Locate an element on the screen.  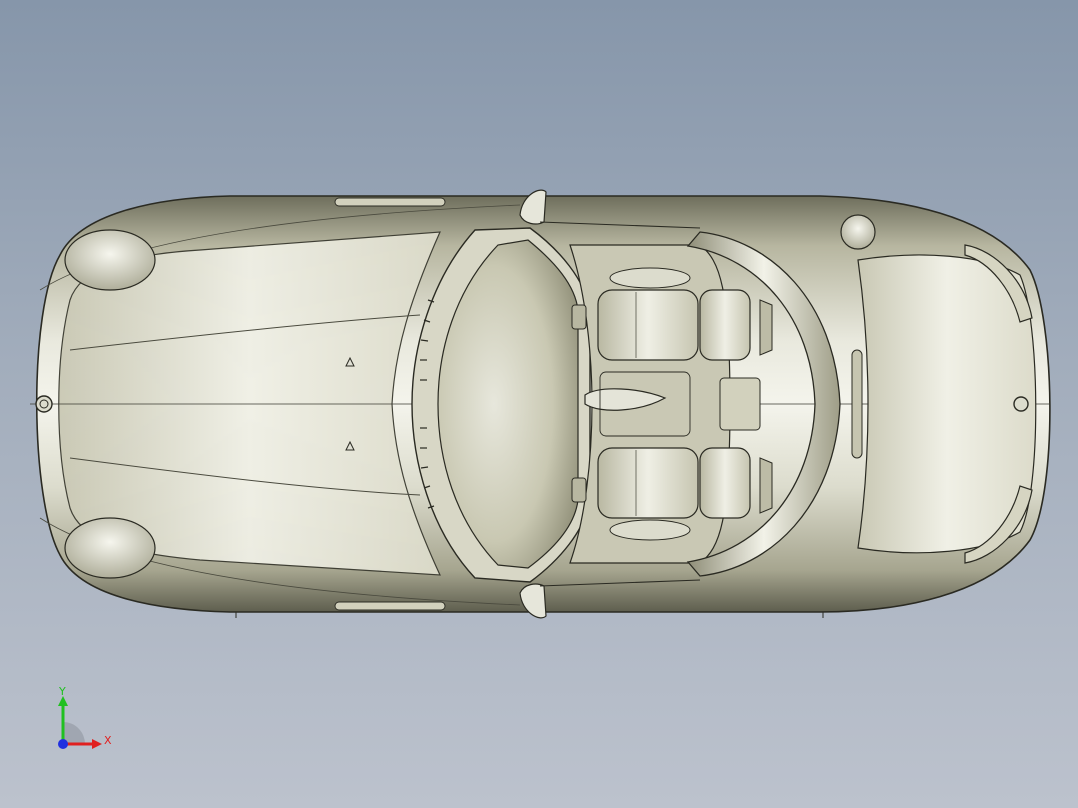
seat-left-cushion is located at coordinates (648, 325).